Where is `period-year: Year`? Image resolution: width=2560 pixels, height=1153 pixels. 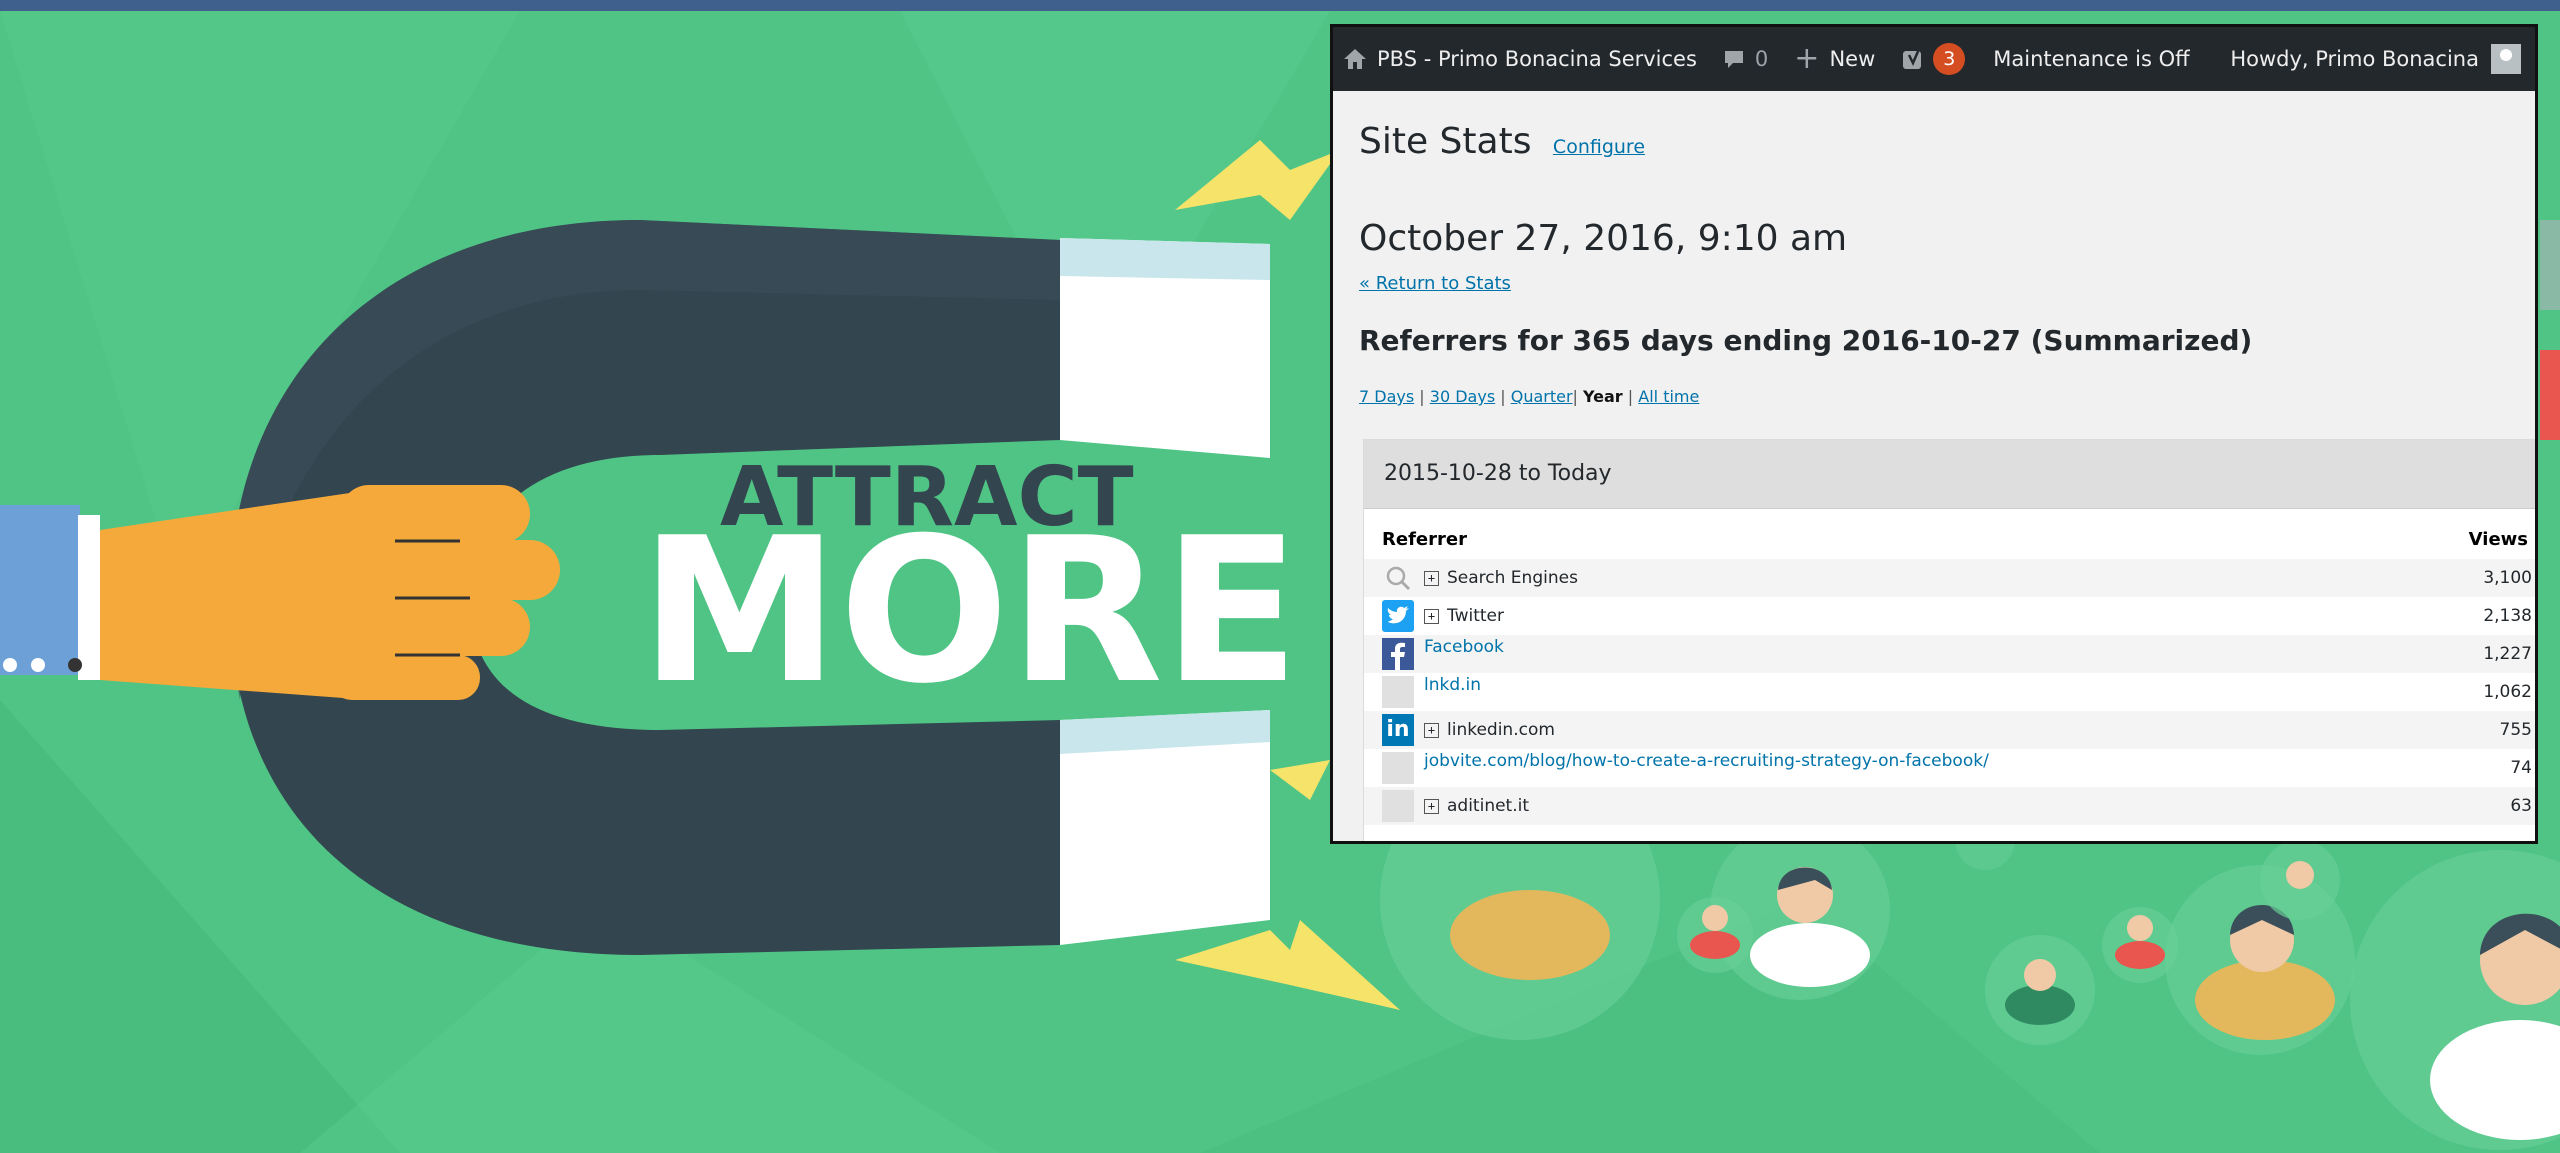 period-year: Year is located at coordinates (1603, 396).